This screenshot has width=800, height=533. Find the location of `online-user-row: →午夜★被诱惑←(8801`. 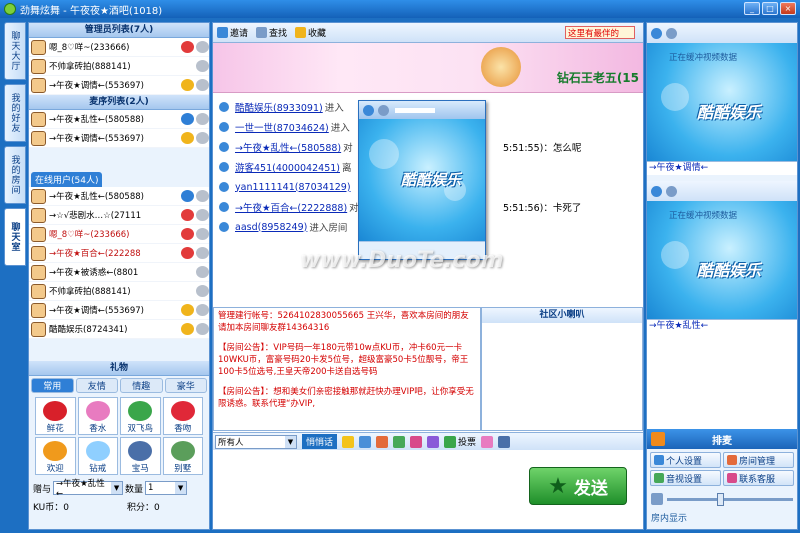

online-user-row: →午夜★被诱惑←(8801 is located at coordinates (119, 272).